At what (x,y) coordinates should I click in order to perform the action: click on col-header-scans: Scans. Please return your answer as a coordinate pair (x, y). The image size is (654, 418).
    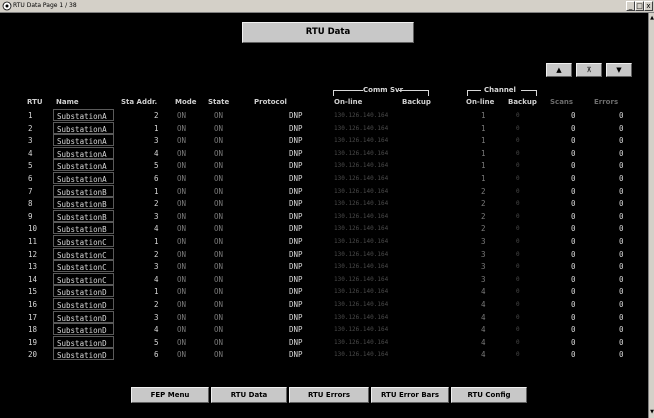
    Looking at the image, I should click on (561, 102).